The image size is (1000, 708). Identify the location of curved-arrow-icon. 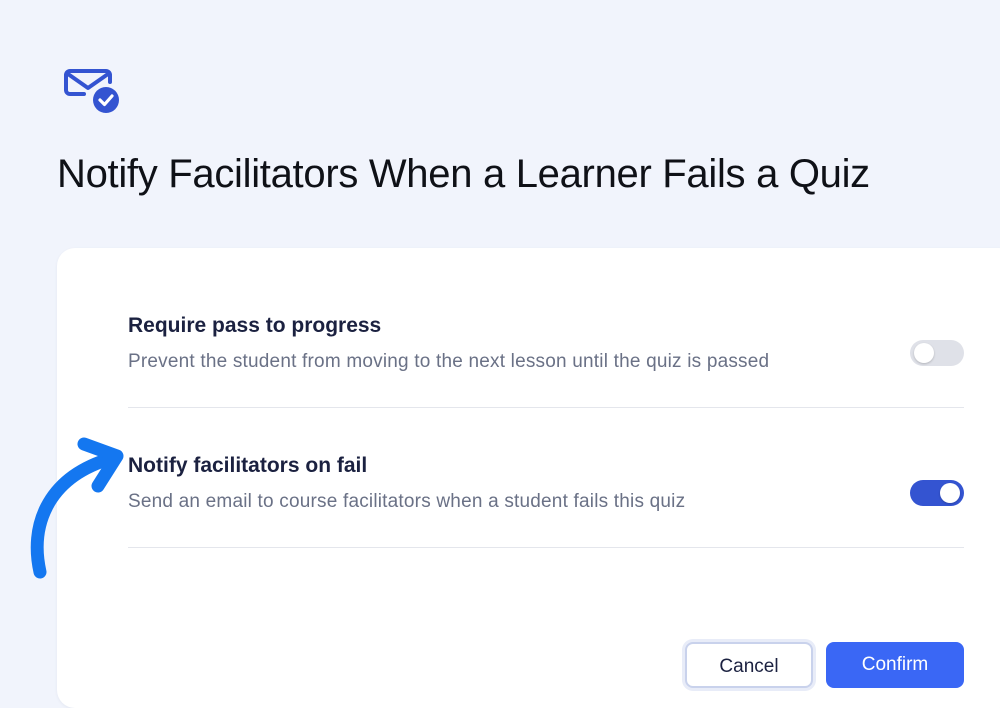
(77, 508).